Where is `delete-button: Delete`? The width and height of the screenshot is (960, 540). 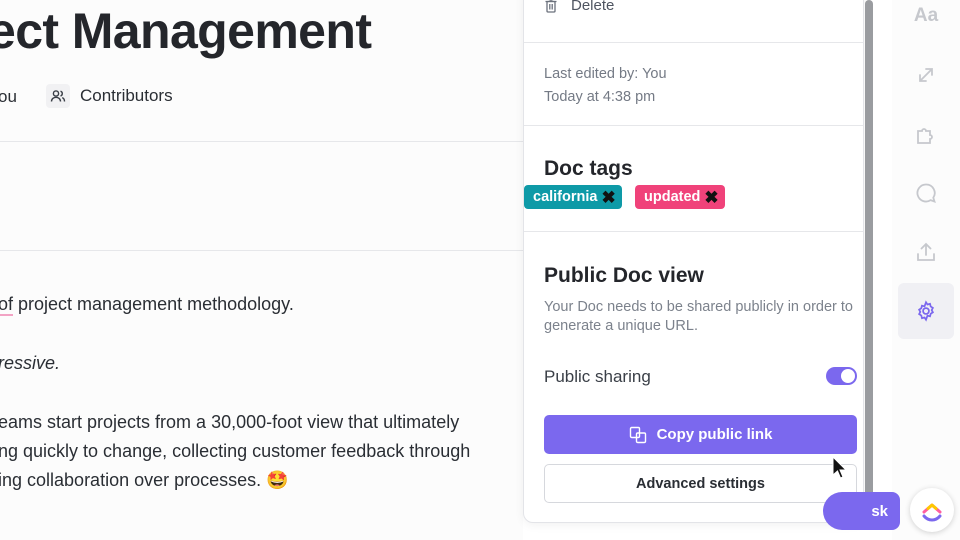
delete-button: Delete is located at coordinates (579, 7).